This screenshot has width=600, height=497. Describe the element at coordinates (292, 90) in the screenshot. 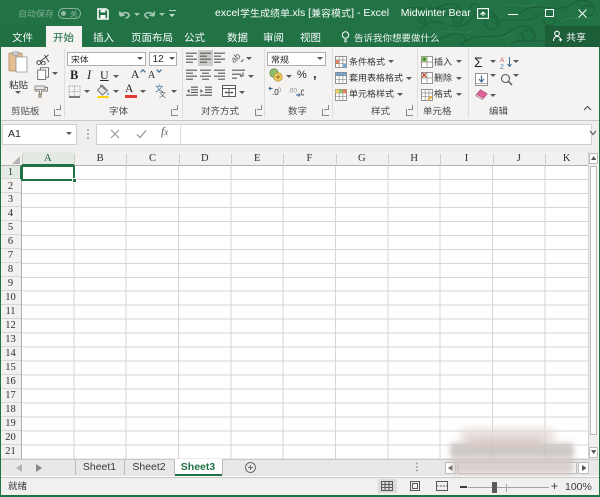

I see `svg-text: .00` at that location.